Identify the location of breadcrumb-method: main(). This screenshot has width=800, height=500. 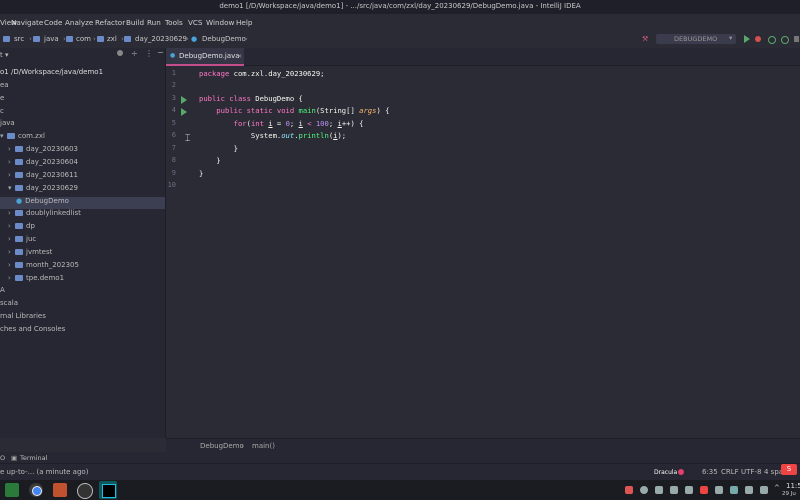
(263, 446).